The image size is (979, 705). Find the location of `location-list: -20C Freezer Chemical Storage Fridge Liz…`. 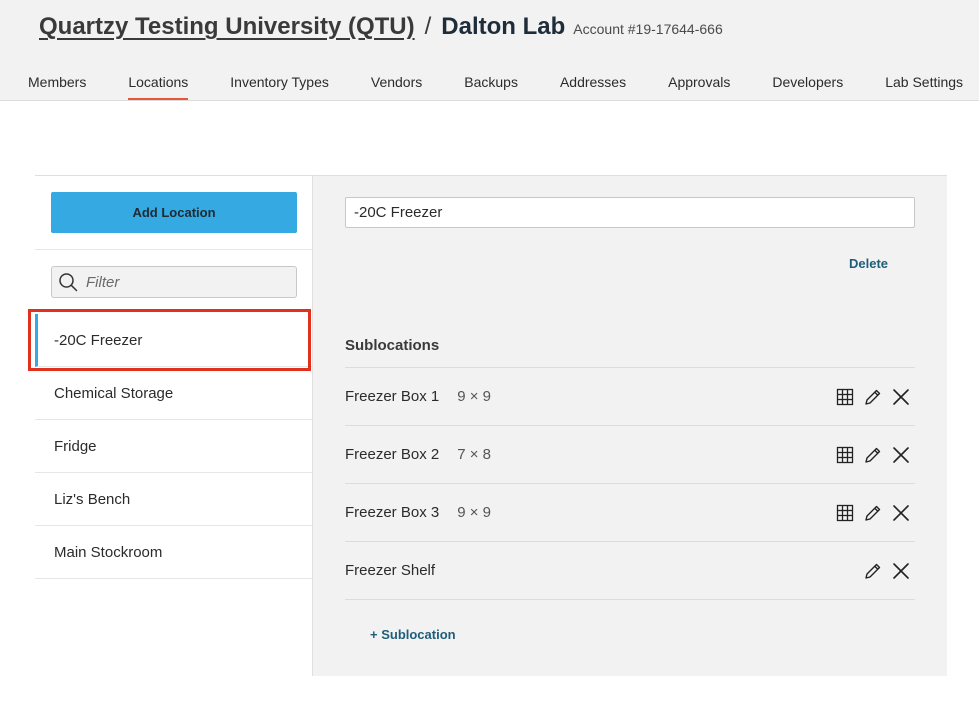

location-list: -20C Freezer Chemical Storage Fridge Liz… is located at coordinates (174, 446).